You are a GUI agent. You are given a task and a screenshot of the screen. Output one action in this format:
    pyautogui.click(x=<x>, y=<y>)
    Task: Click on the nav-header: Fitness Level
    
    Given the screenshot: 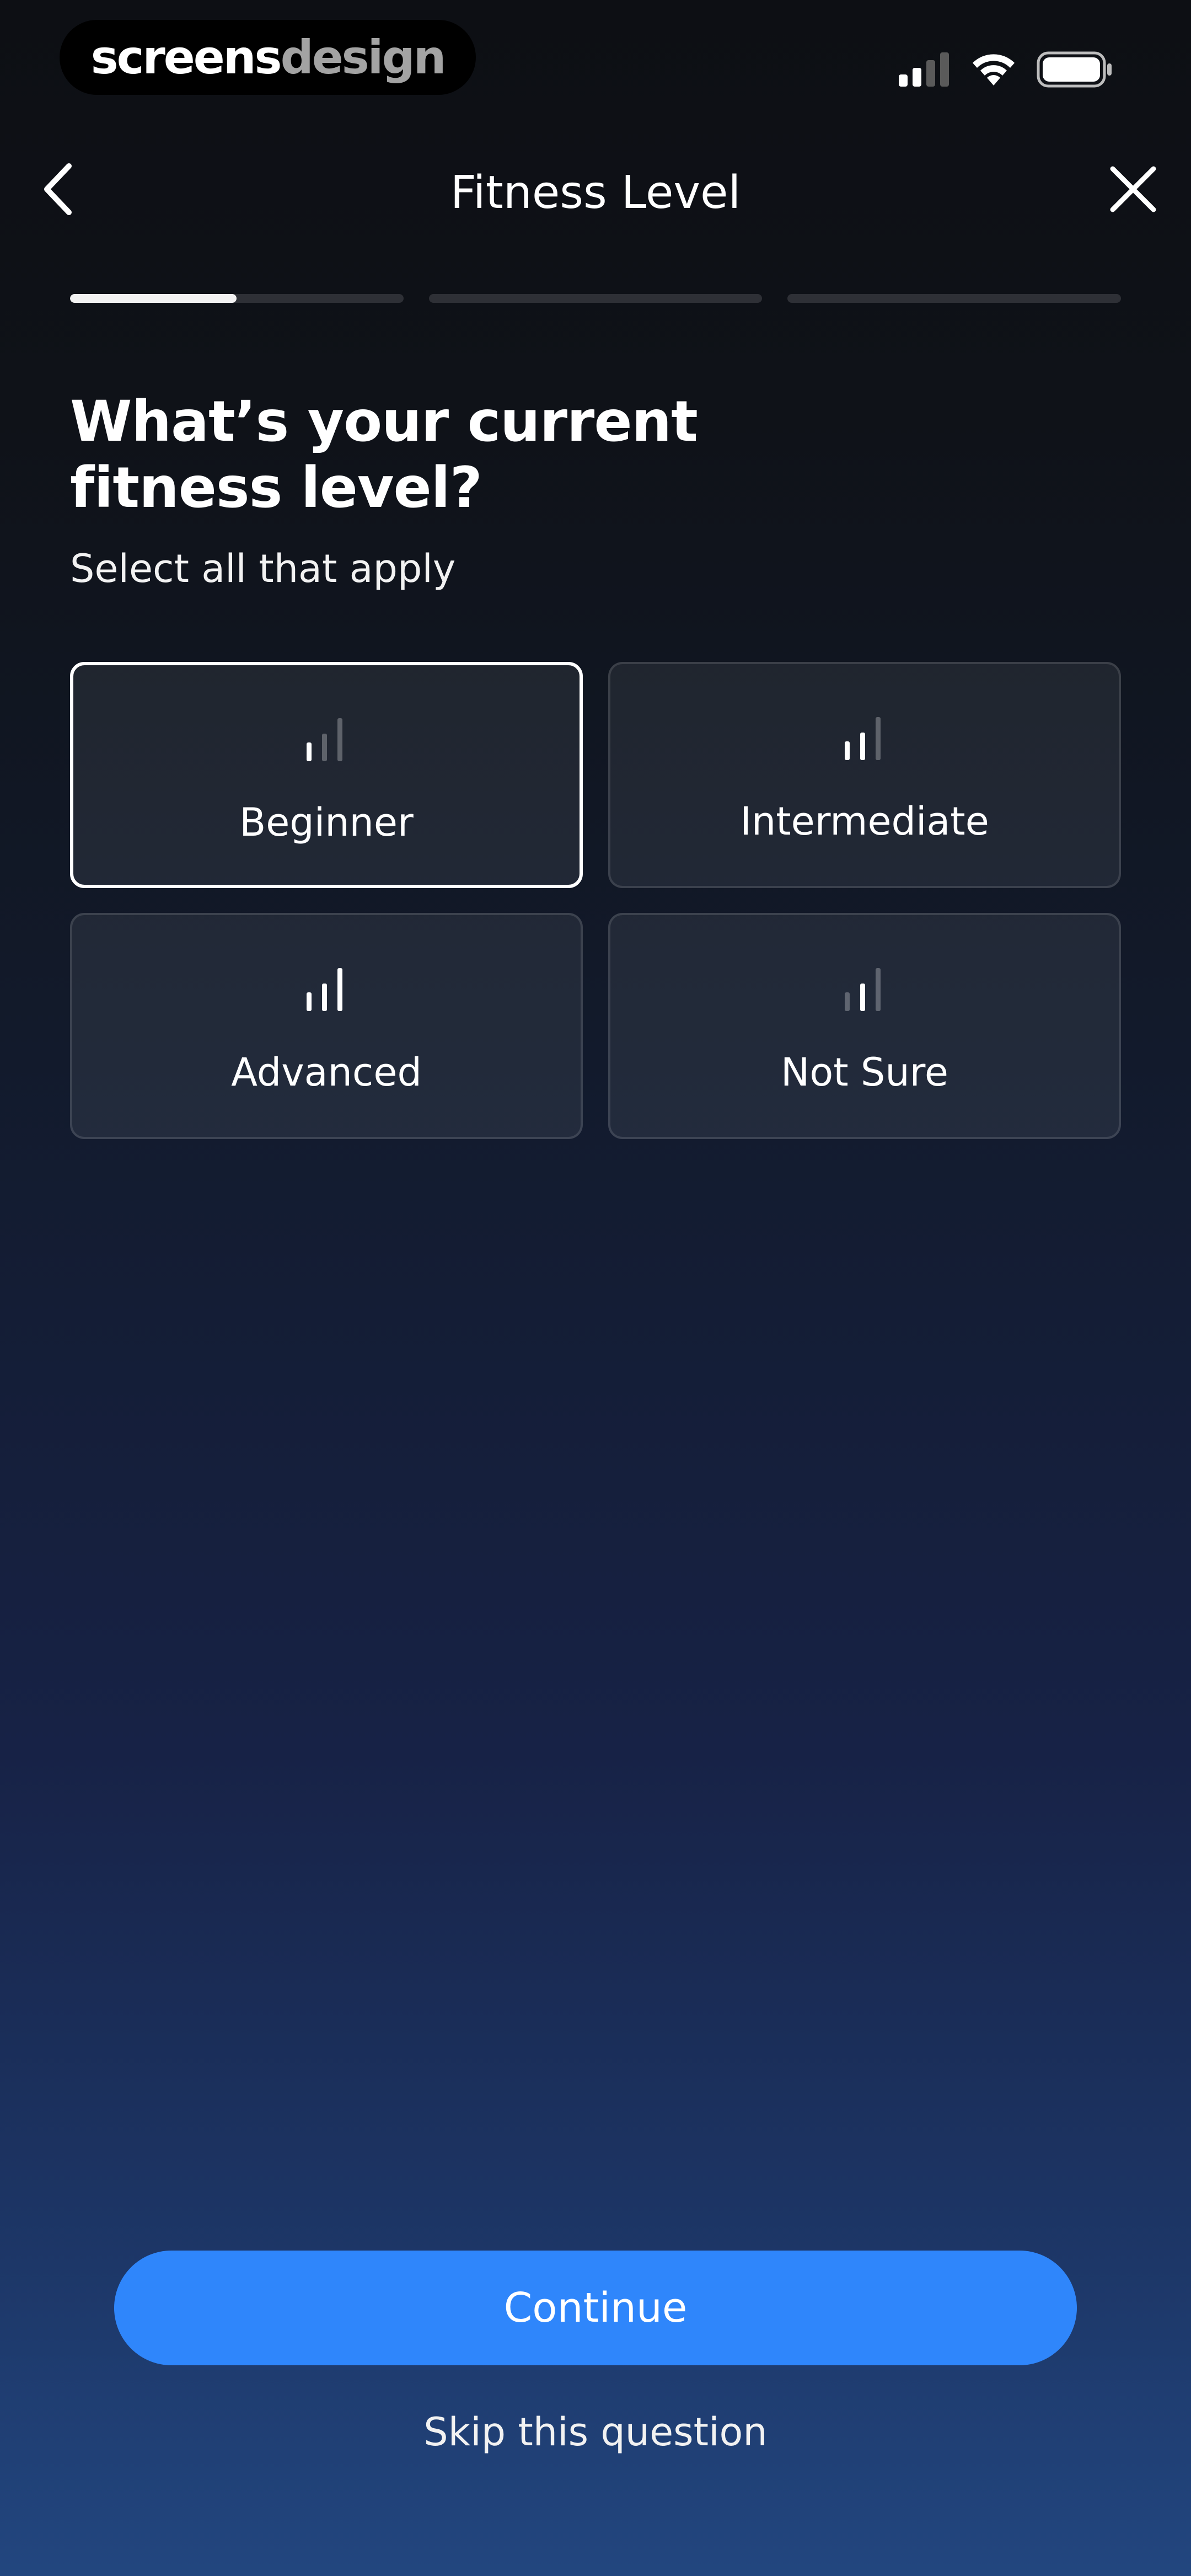 What is the action you would take?
    pyautogui.click(x=595, y=190)
    